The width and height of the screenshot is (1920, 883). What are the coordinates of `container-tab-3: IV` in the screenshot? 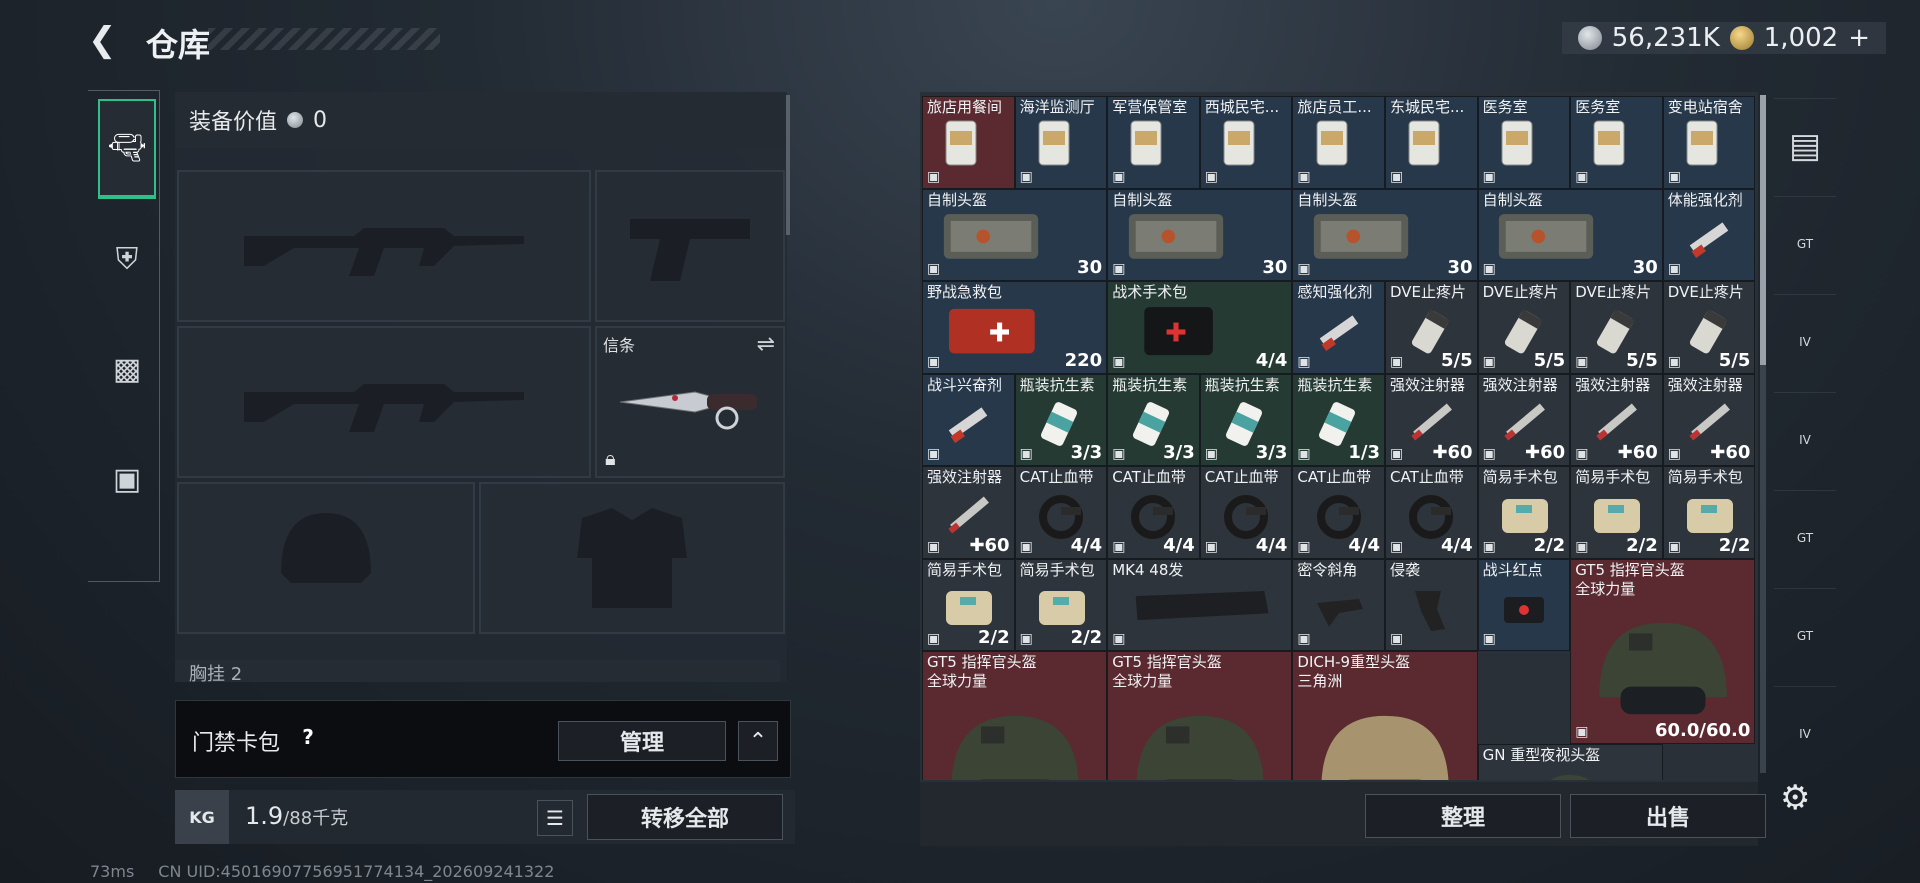 It's located at (1805, 439).